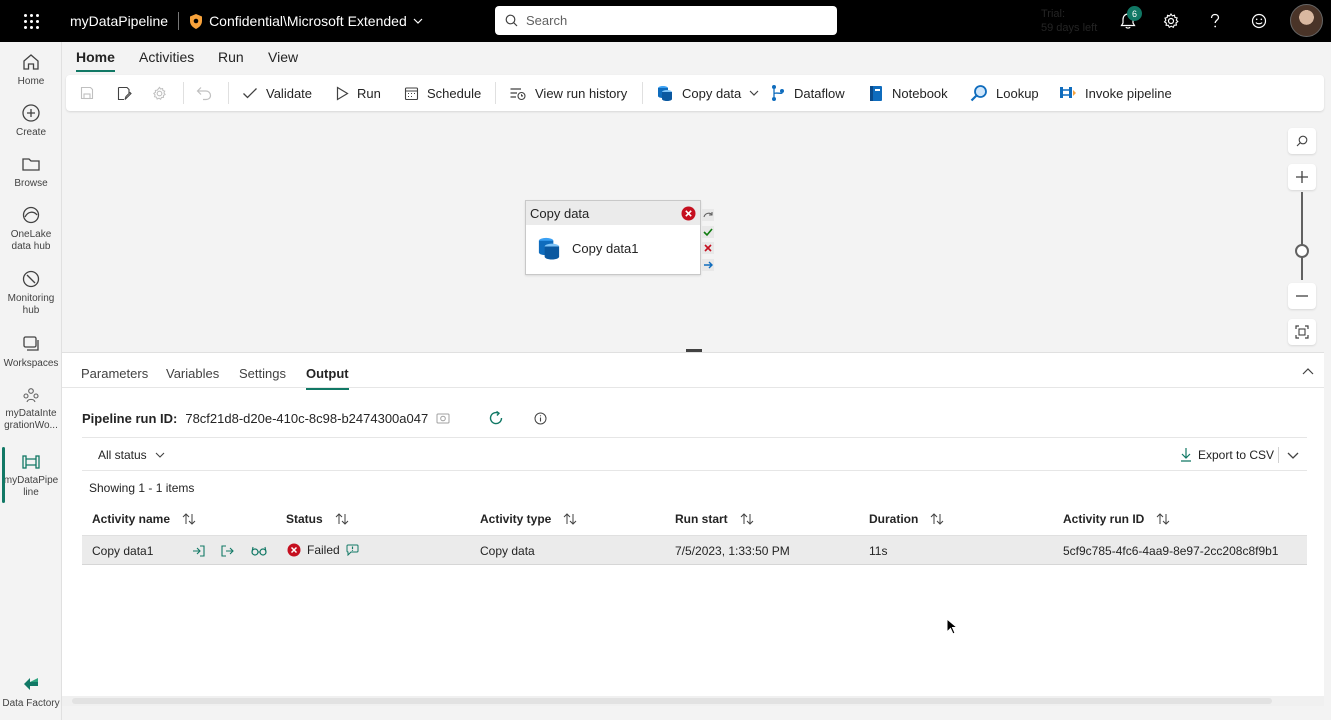  What do you see at coordinates (906, 519) in the screenshot?
I see `column-header-duration: Duration` at bounding box center [906, 519].